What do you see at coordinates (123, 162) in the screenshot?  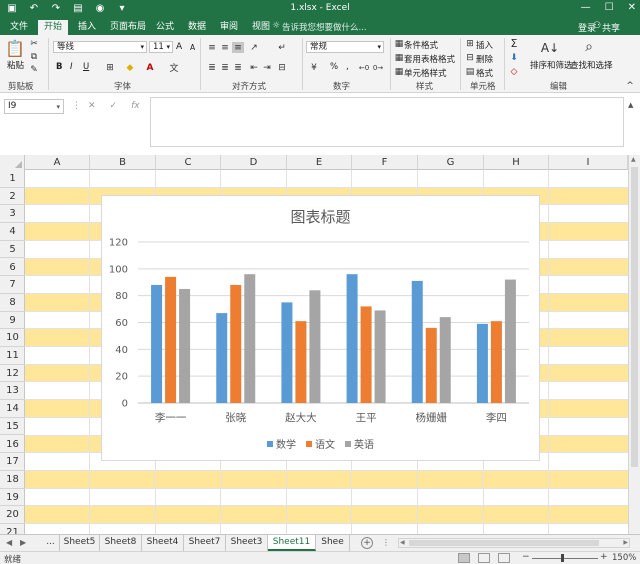 I see `column-header-b: B` at bounding box center [123, 162].